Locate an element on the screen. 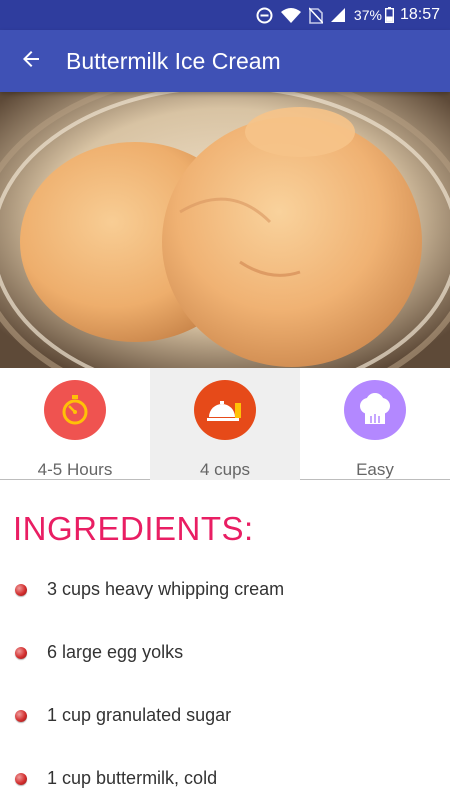  list-item: 1 cup granulated sugar is located at coordinates (225, 715).